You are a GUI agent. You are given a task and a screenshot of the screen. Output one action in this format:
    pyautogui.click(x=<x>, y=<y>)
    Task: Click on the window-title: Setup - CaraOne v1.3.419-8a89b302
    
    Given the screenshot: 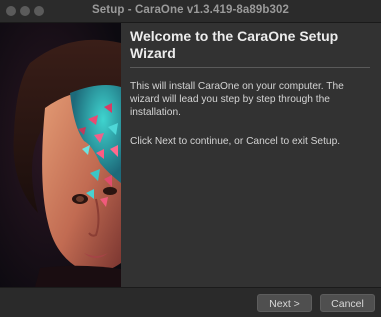 What is the action you would take?
    pyautogui.click(x=190, y=10)
    